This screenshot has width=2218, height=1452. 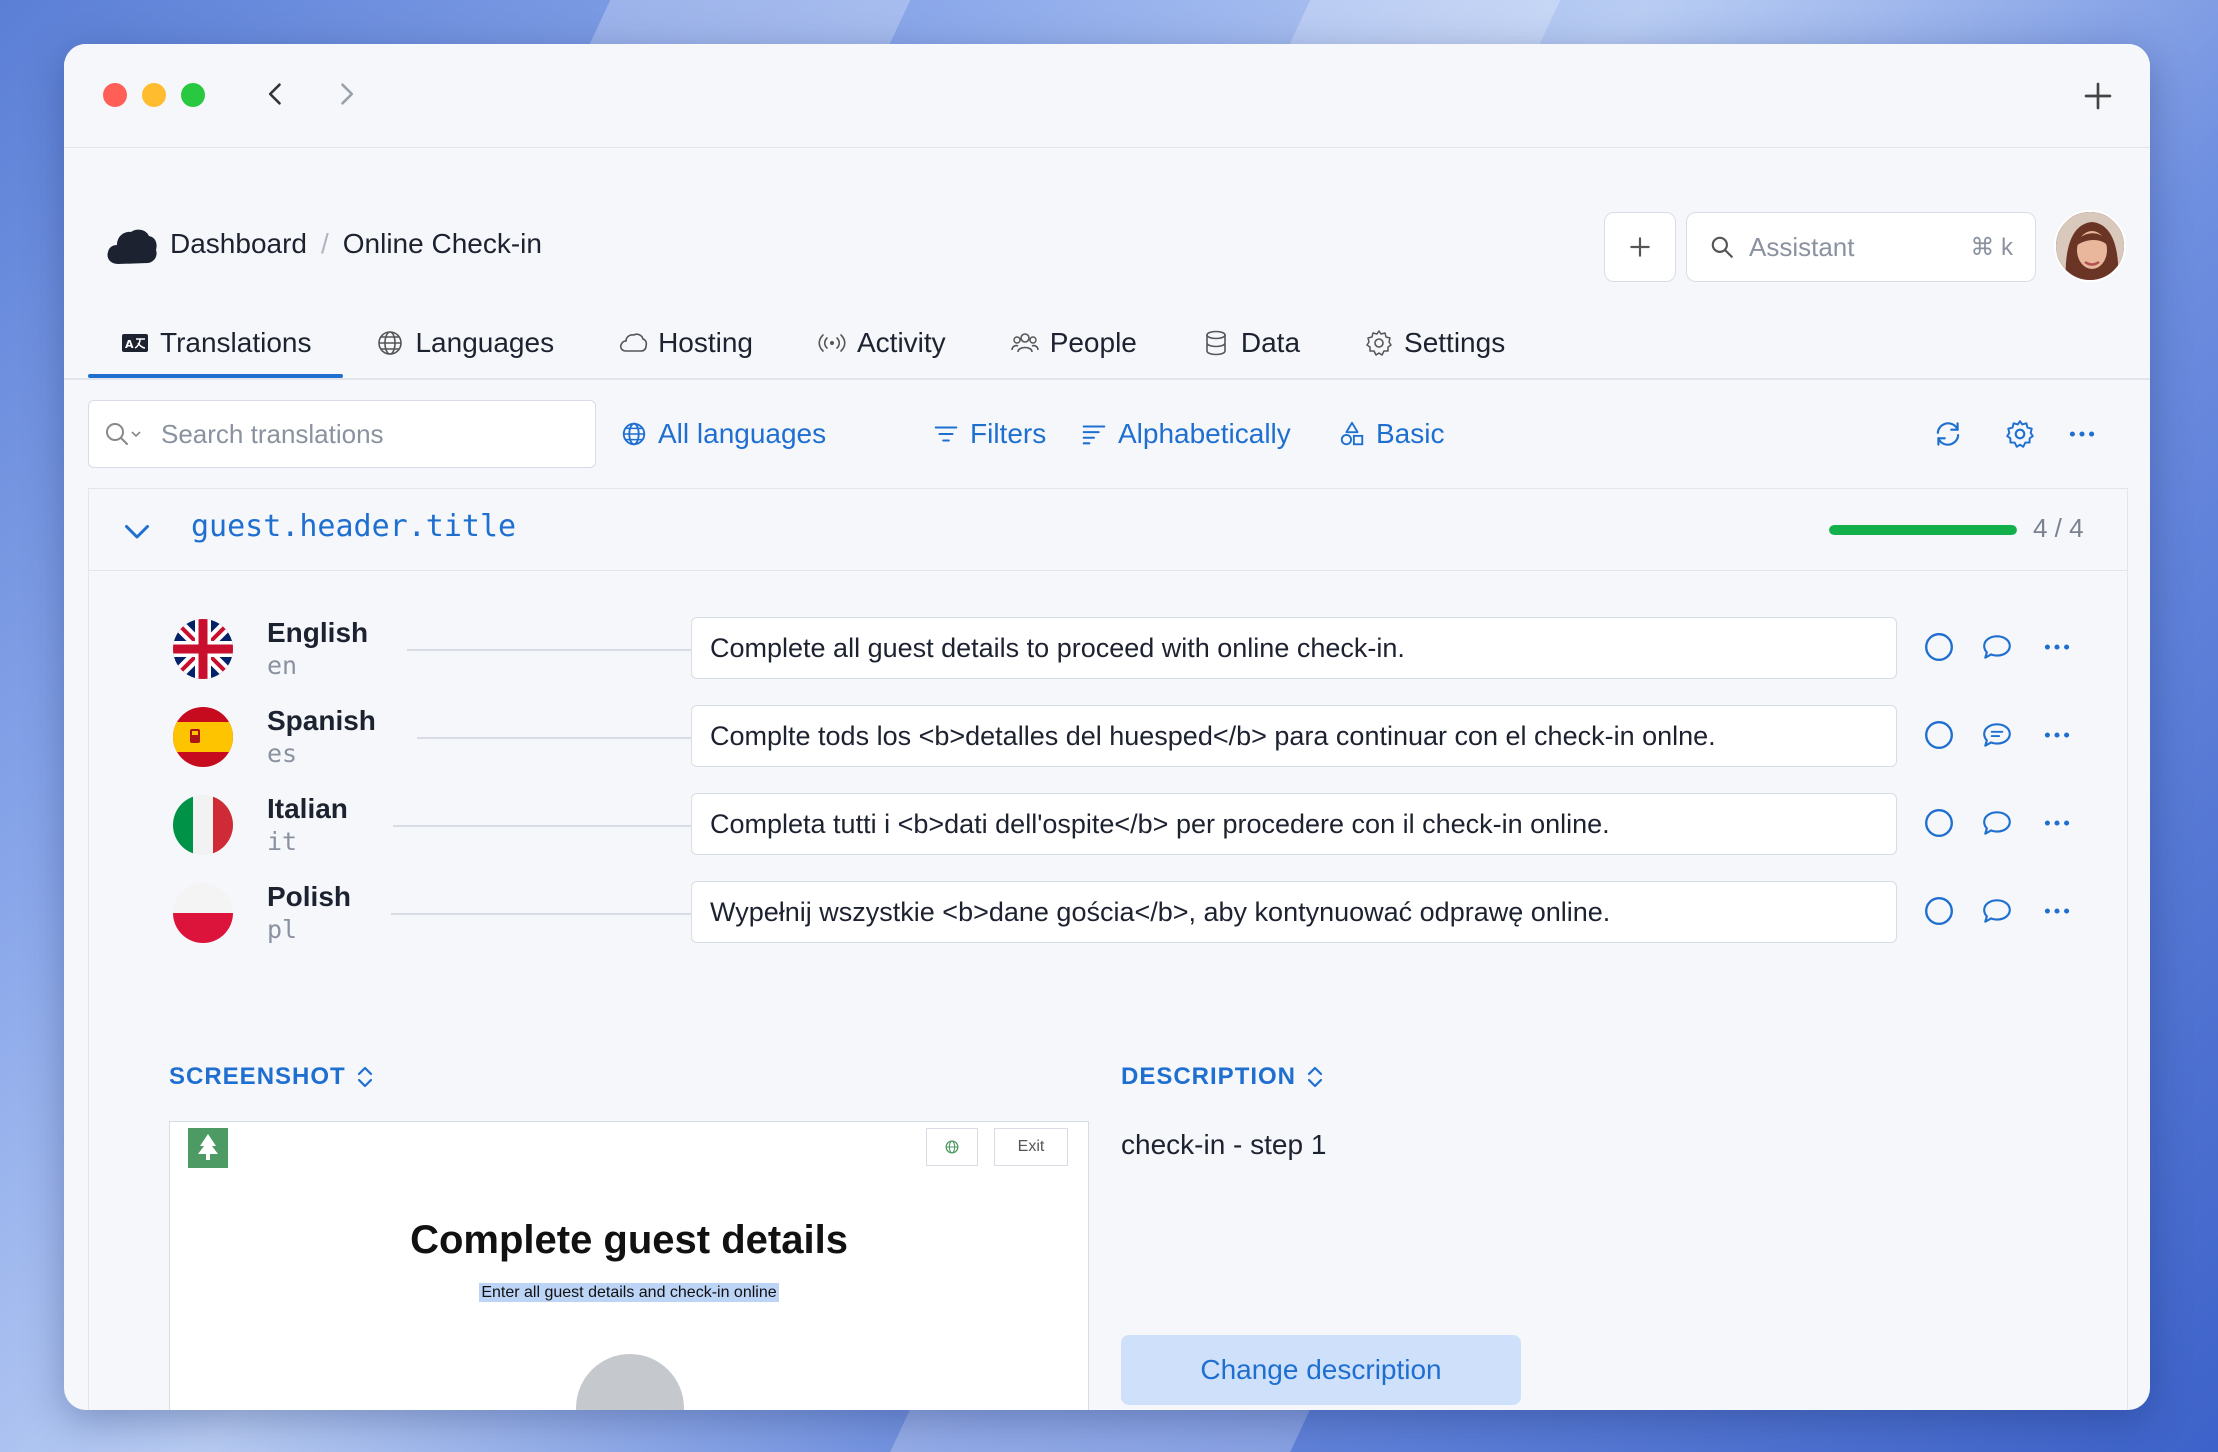 What do you see at coordinates (2058, 528) in the screenshot?
I see `progress-count: 4 / 4` at bounding box center [2058, 528].